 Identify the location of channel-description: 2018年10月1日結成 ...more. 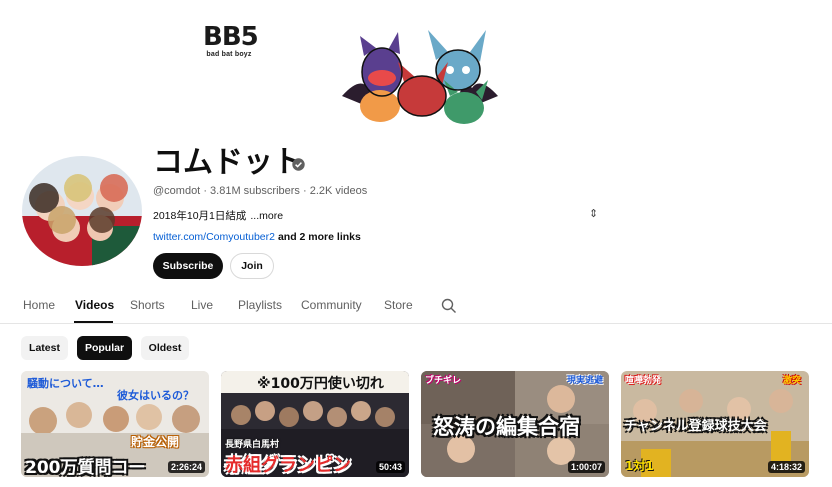
(218, 215).